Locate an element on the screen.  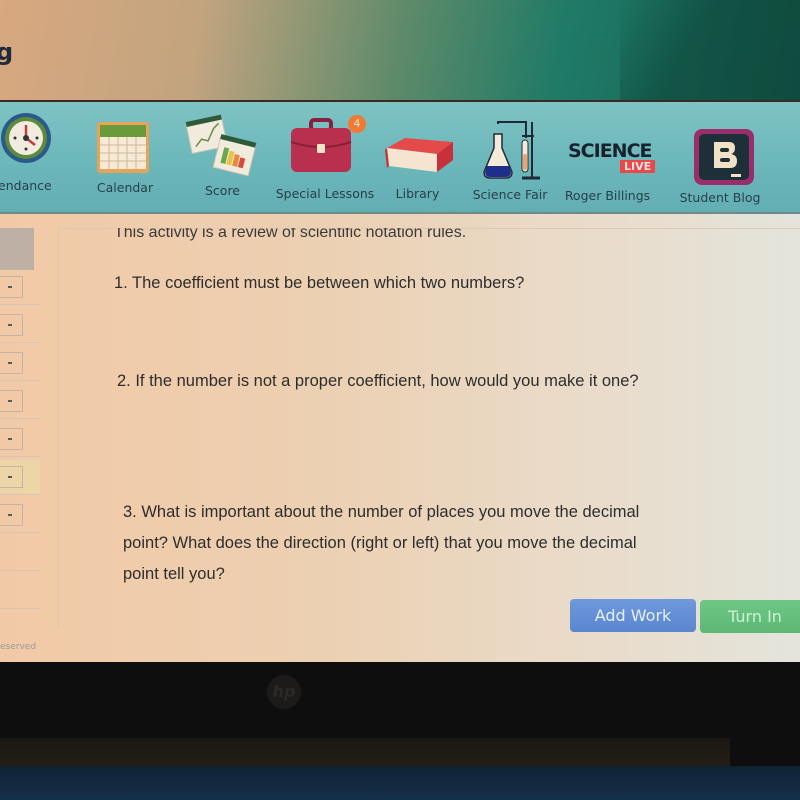
question-3-line: point tell you? is located at coordinates (174, 574).